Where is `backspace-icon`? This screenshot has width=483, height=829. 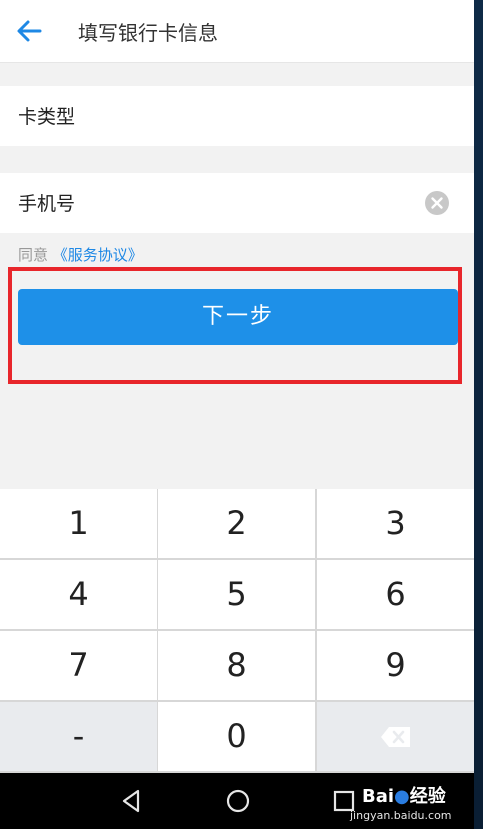
backspace-icon is located at coordinates (395, 737).